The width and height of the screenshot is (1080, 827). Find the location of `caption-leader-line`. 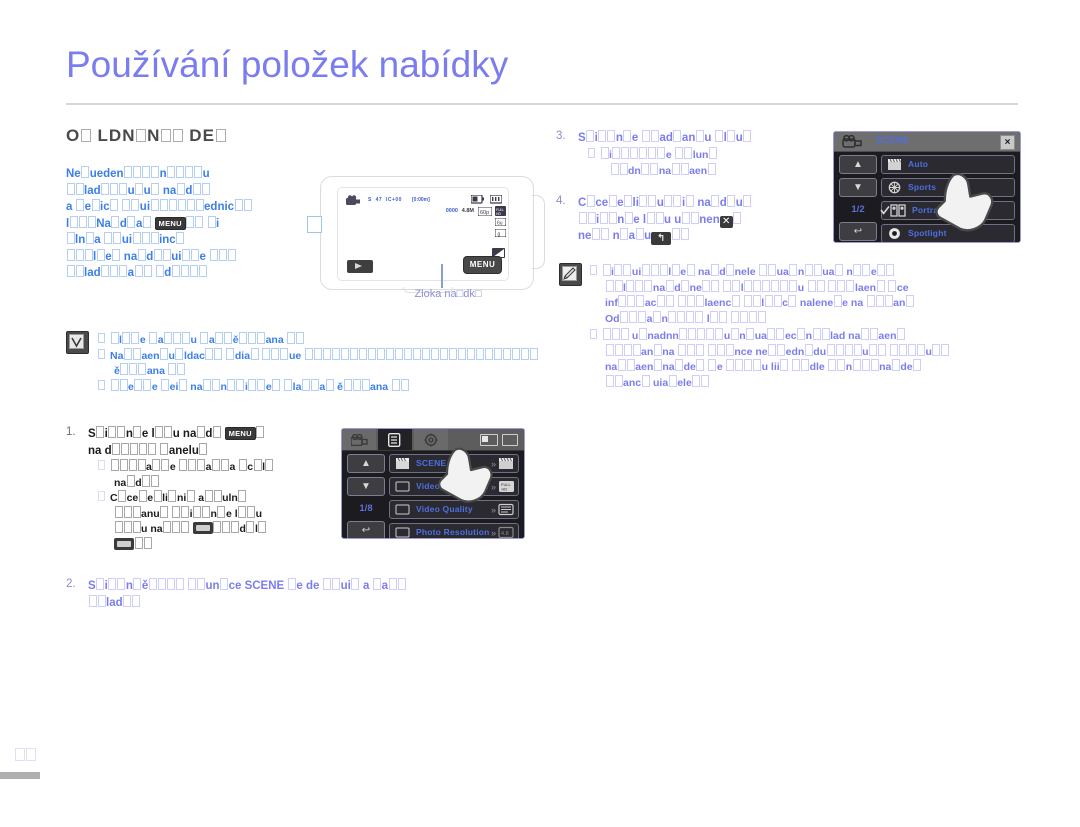

caption-leader-line is located at coordinates (442, 276).